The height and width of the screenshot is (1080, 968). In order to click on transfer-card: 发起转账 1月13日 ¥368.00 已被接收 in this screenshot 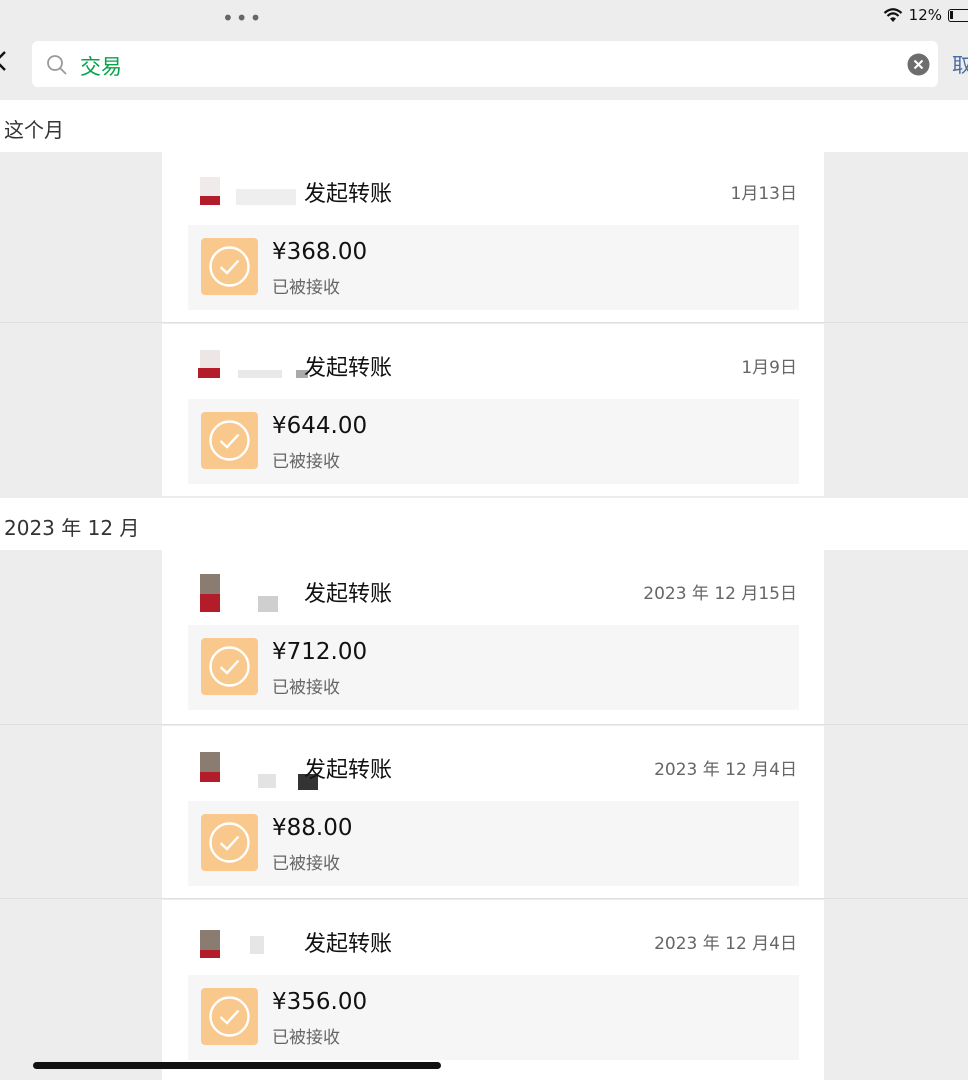, I will do `click(493, 236)`.